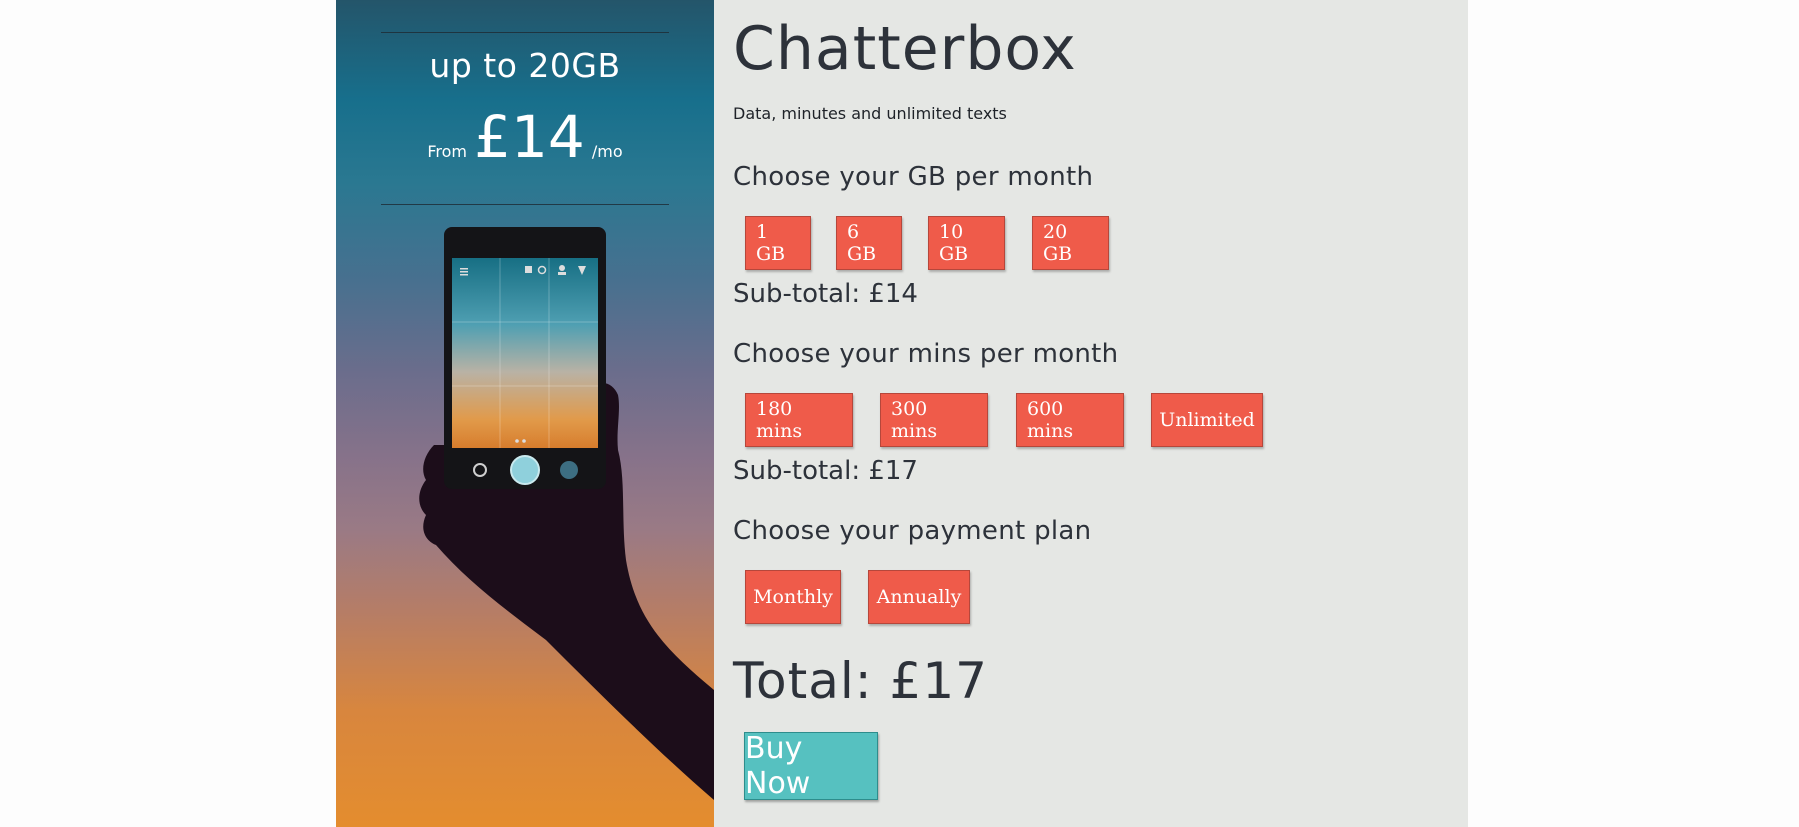 This screenshot has height=827, width=1799. I want to click on plan-subtitle: Data, minutes and unlimited texts, so click(870, 113).